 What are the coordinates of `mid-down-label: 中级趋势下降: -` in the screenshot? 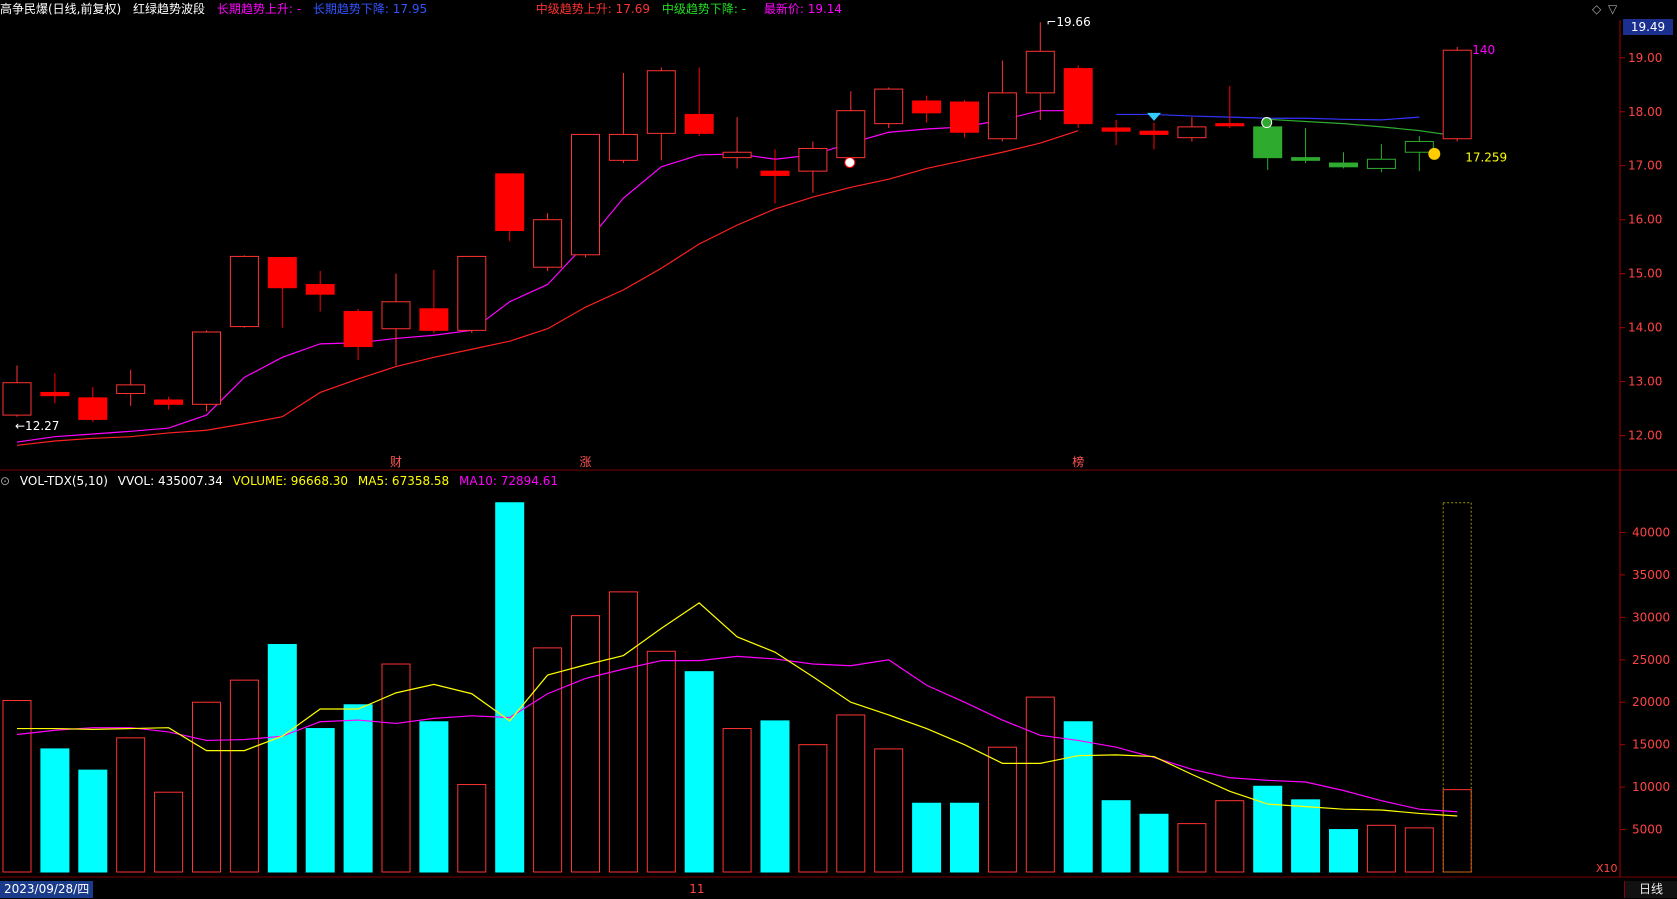 It's located at (704, 9).